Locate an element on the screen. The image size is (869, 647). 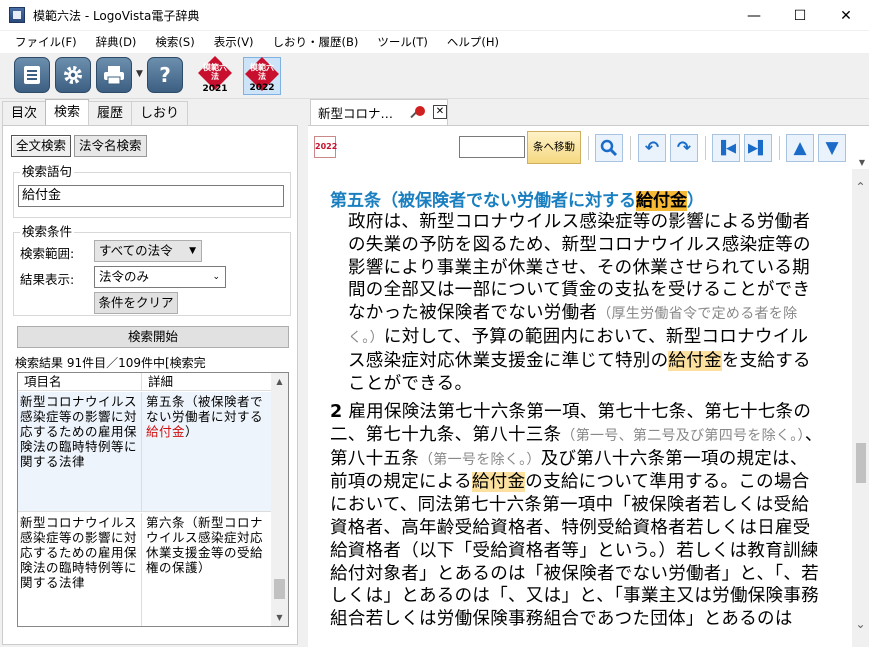
undo-arrow-icon: ↶ is located at coordinates (652, 148).